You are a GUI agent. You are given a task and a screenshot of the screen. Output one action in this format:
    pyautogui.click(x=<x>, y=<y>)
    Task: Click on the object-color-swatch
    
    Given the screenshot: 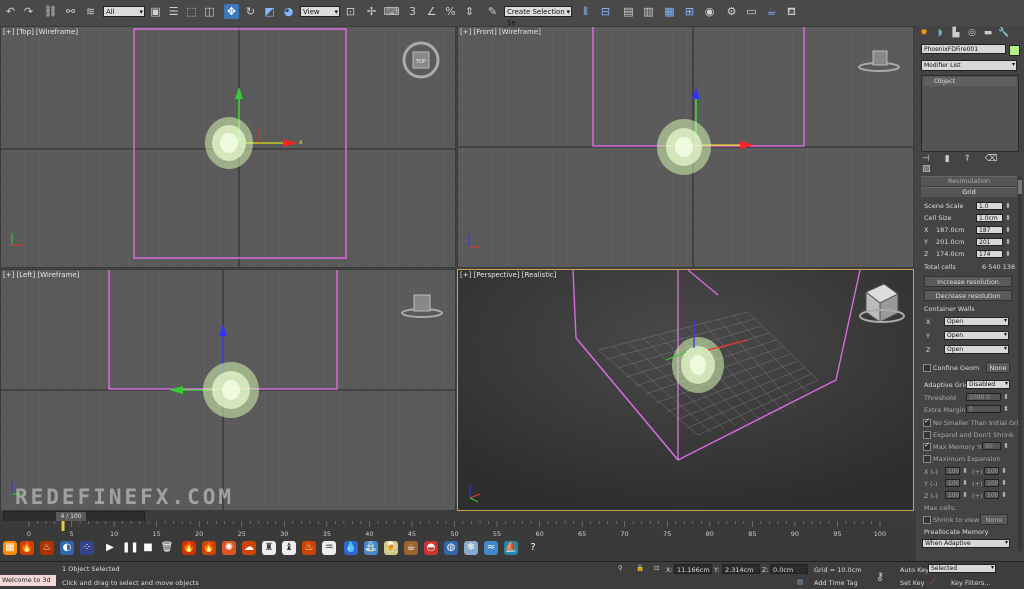 What is the action you would take?
    pyautogui.click(x=1014, y=50)
    